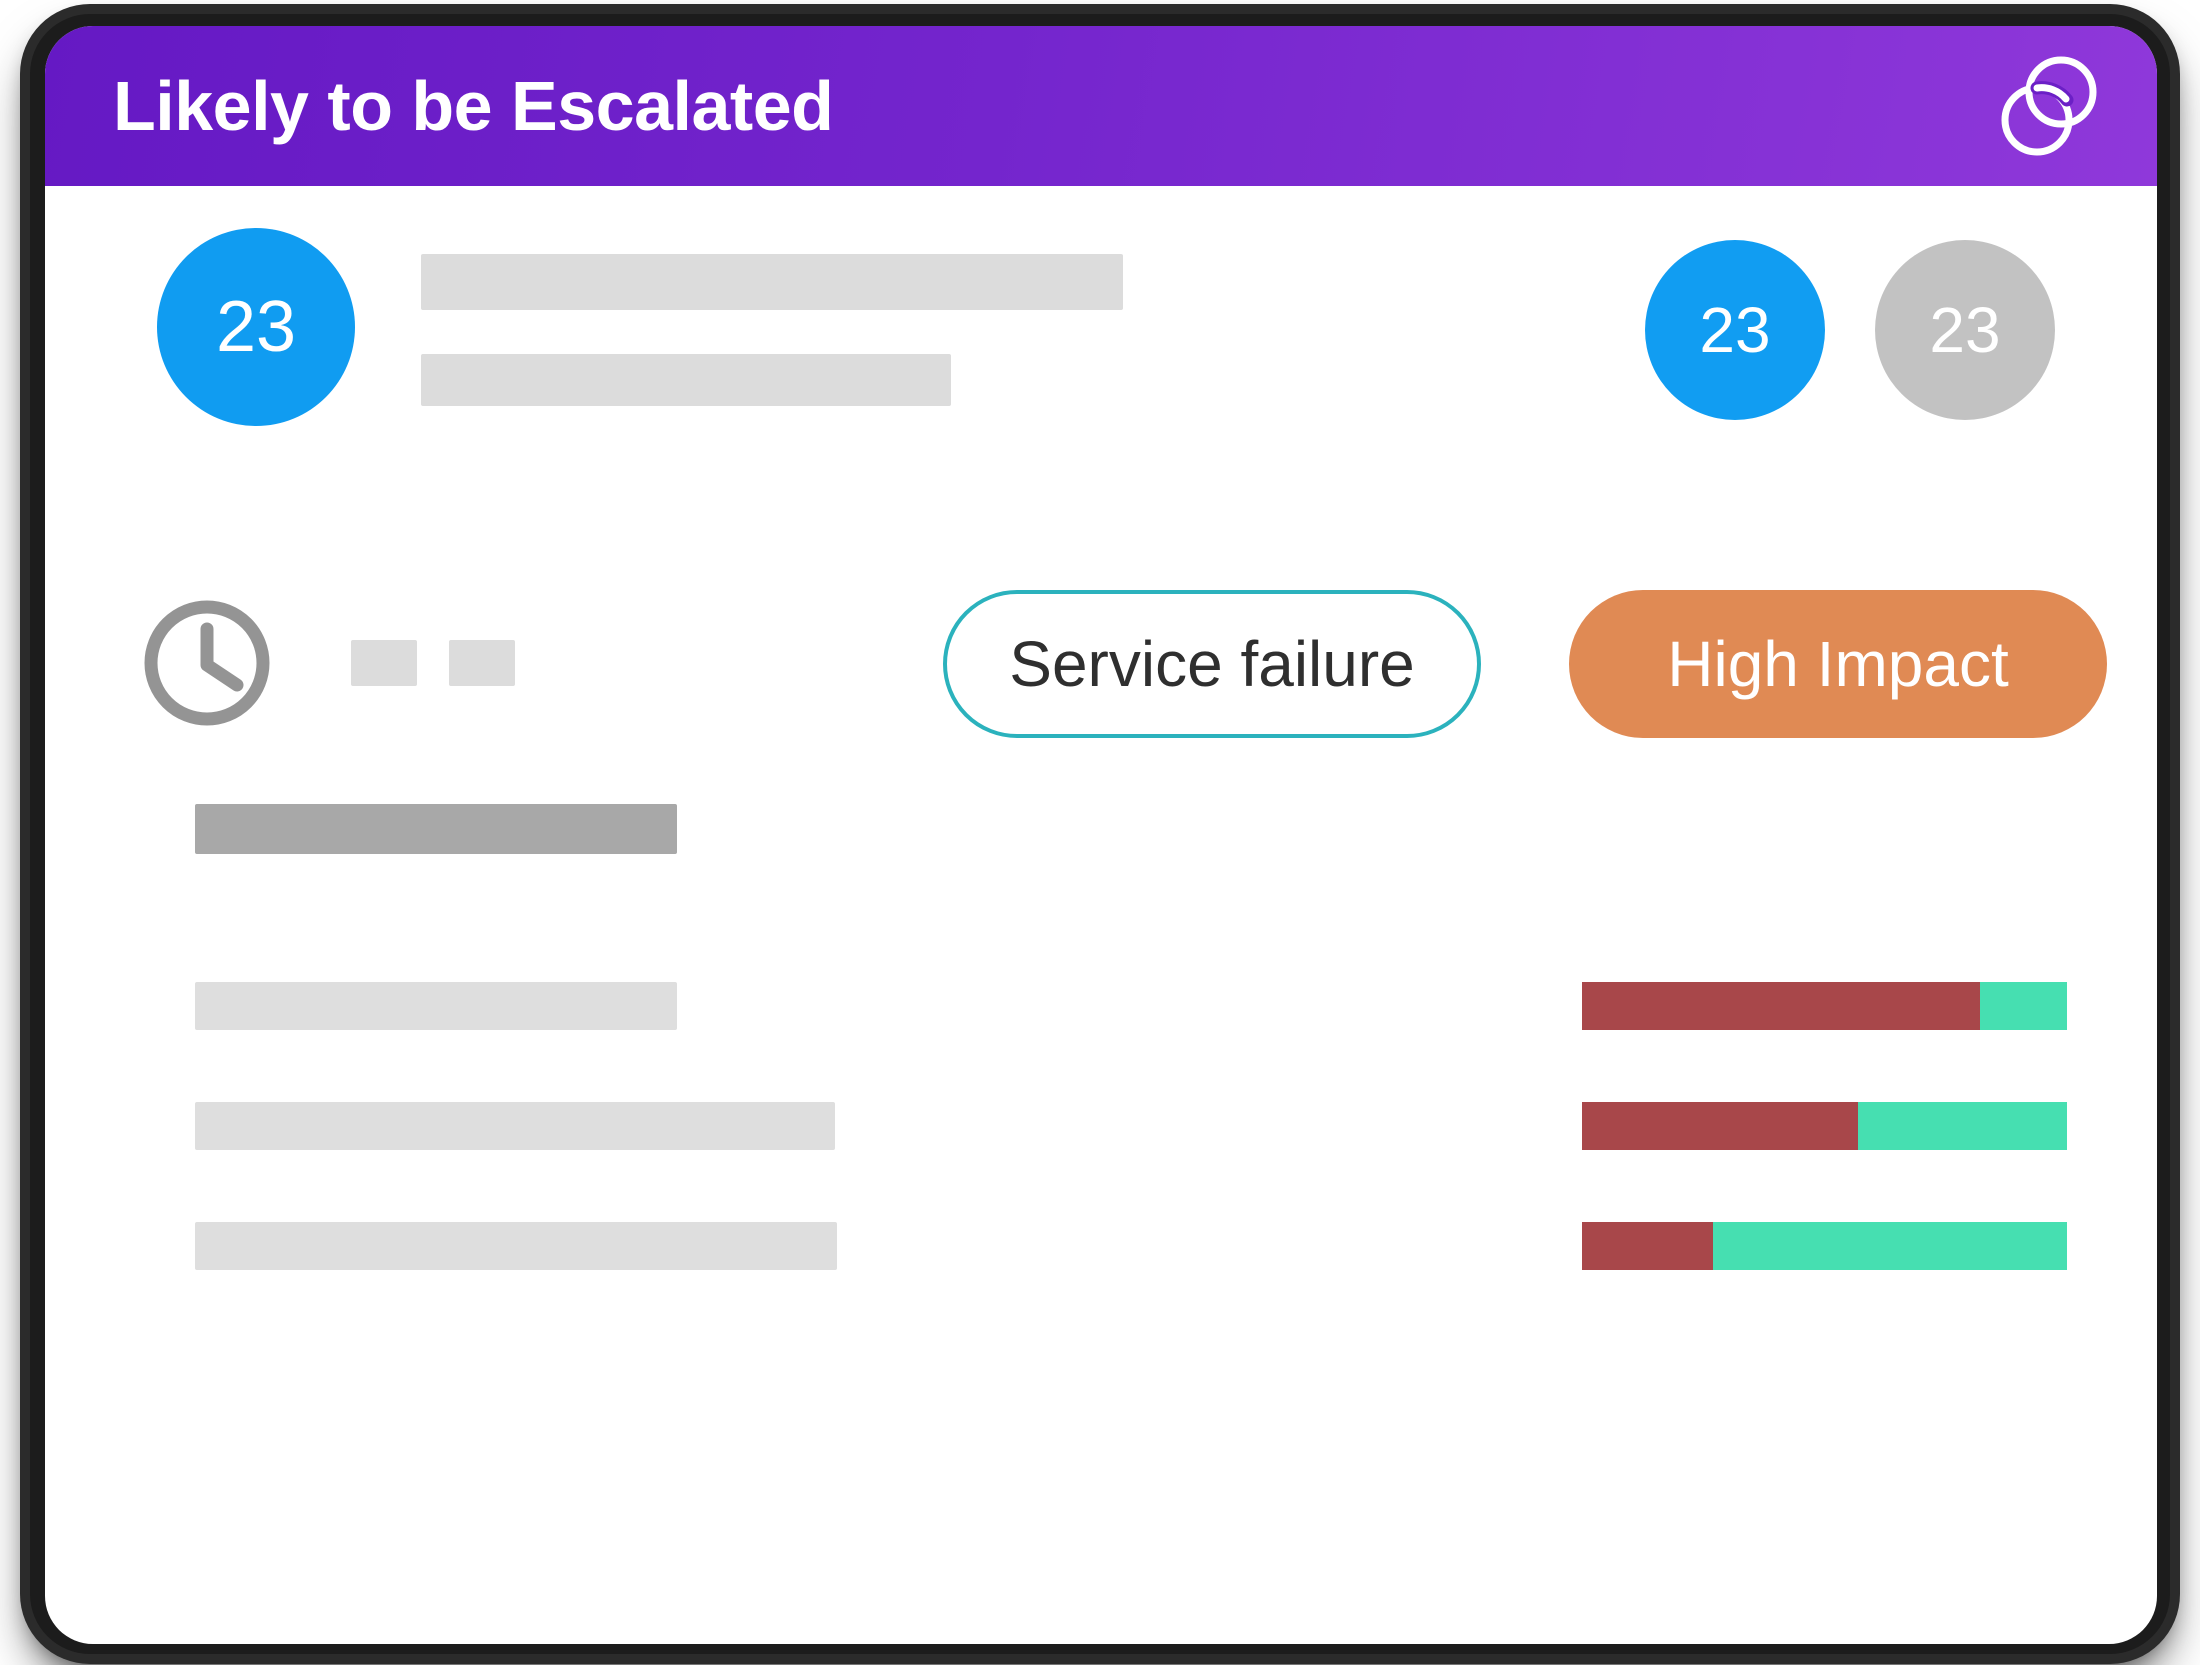 Image resolution: width=2200 pixels, height=1665 pixels. Describe the element at coordinates (1850, 330) in the screenshot. I see `count-badge-group: 23 23` at that location.